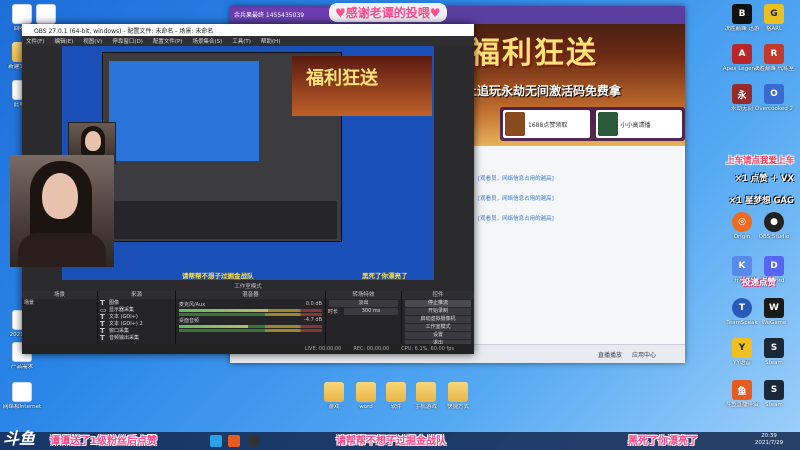  What do you see at coordinates (35, 41) in the screenshot?
I see `menu-file: 文件(F)` at bounding box center [35, 41].